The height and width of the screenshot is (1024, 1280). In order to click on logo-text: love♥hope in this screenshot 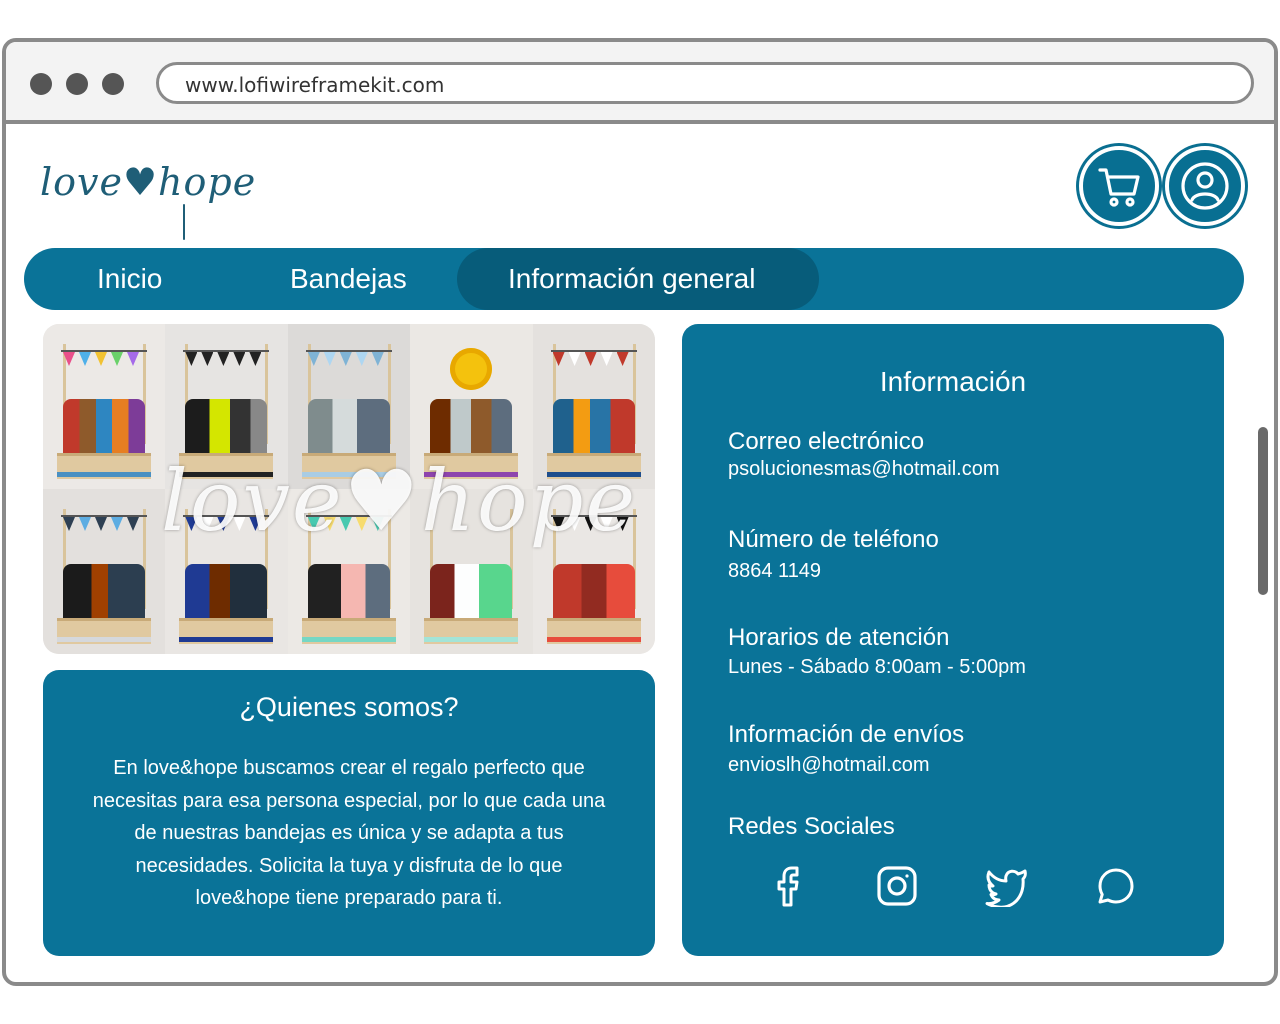, I will do `click(148, 182)`.